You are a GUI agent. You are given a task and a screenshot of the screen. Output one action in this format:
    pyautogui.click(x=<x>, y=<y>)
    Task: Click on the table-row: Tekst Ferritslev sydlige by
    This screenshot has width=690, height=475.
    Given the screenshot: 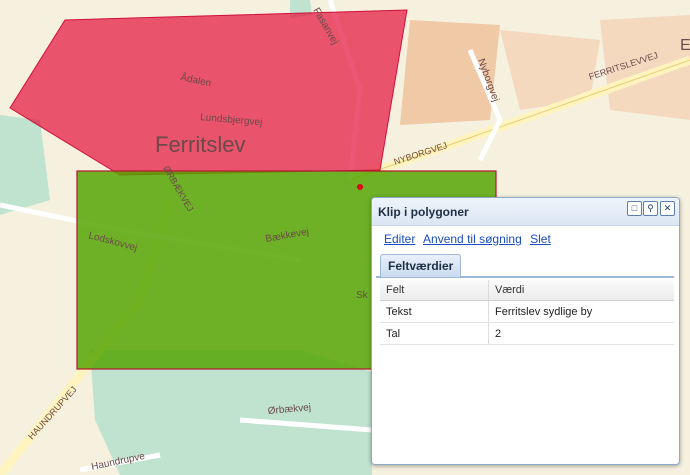 What is the action you would take?
    pyautogui.click(x=527, y=311)
    